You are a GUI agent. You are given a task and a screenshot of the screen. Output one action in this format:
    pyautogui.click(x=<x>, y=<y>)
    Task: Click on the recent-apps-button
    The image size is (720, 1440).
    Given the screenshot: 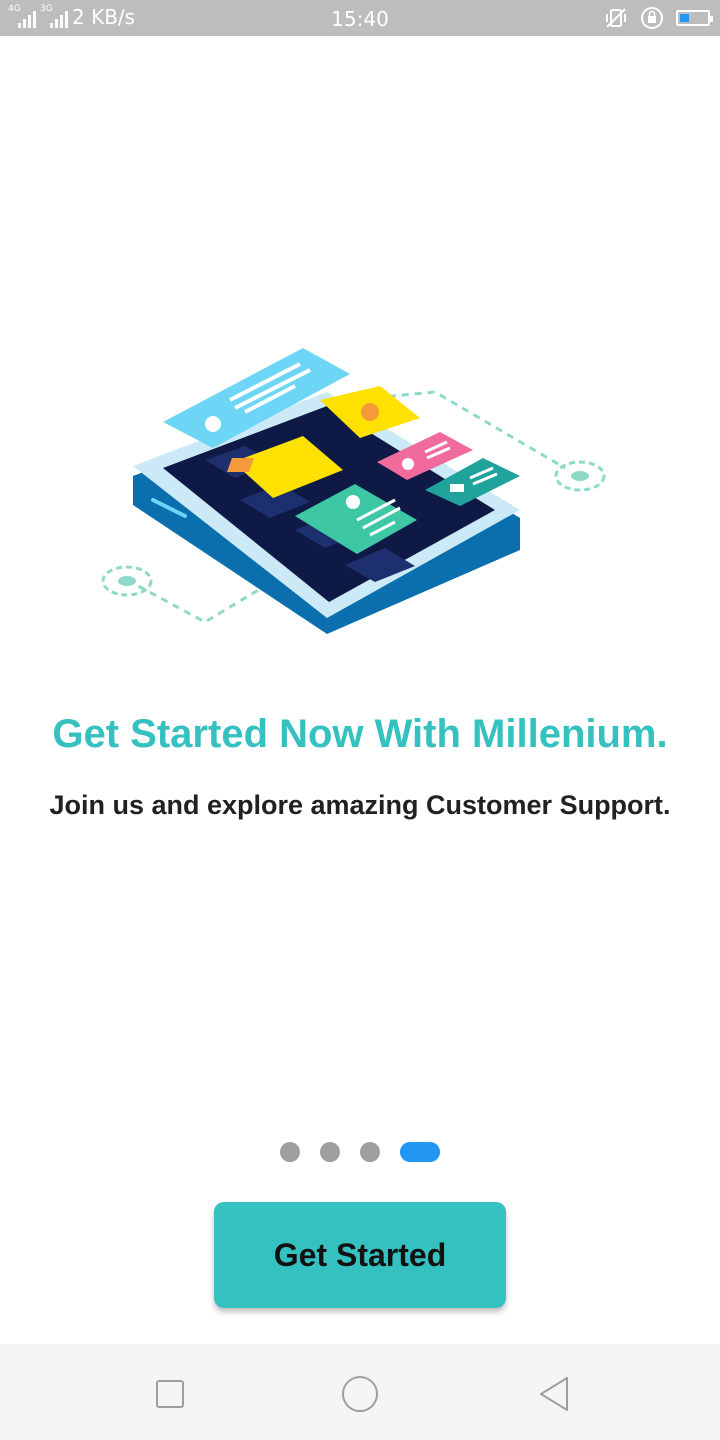 What is the action you would take?
    pyautogui.click(x=170, y=1394)
    